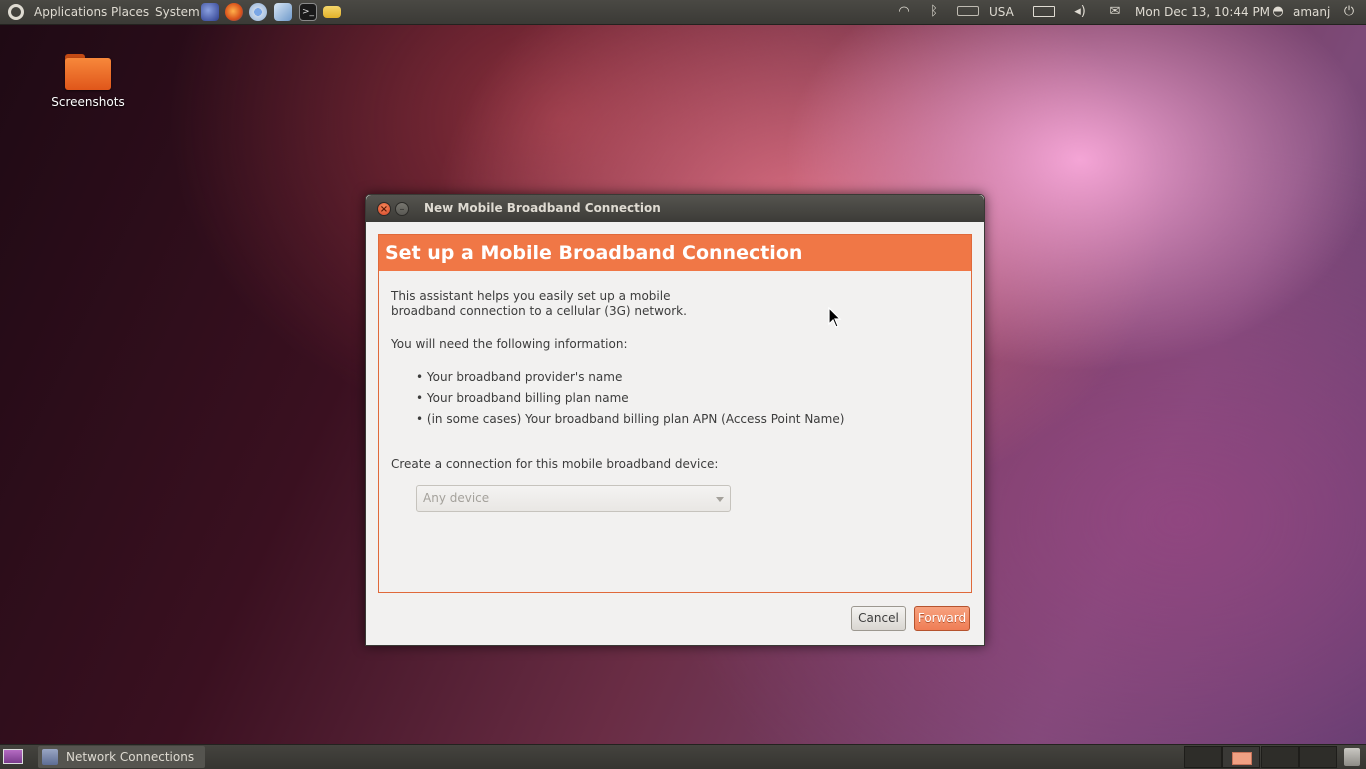 The image size is (1366, 769). What do you see at coordinates (456, 498) in the screenshot?
I see `device-select-value: Any device` at bounding box center [456, 498].